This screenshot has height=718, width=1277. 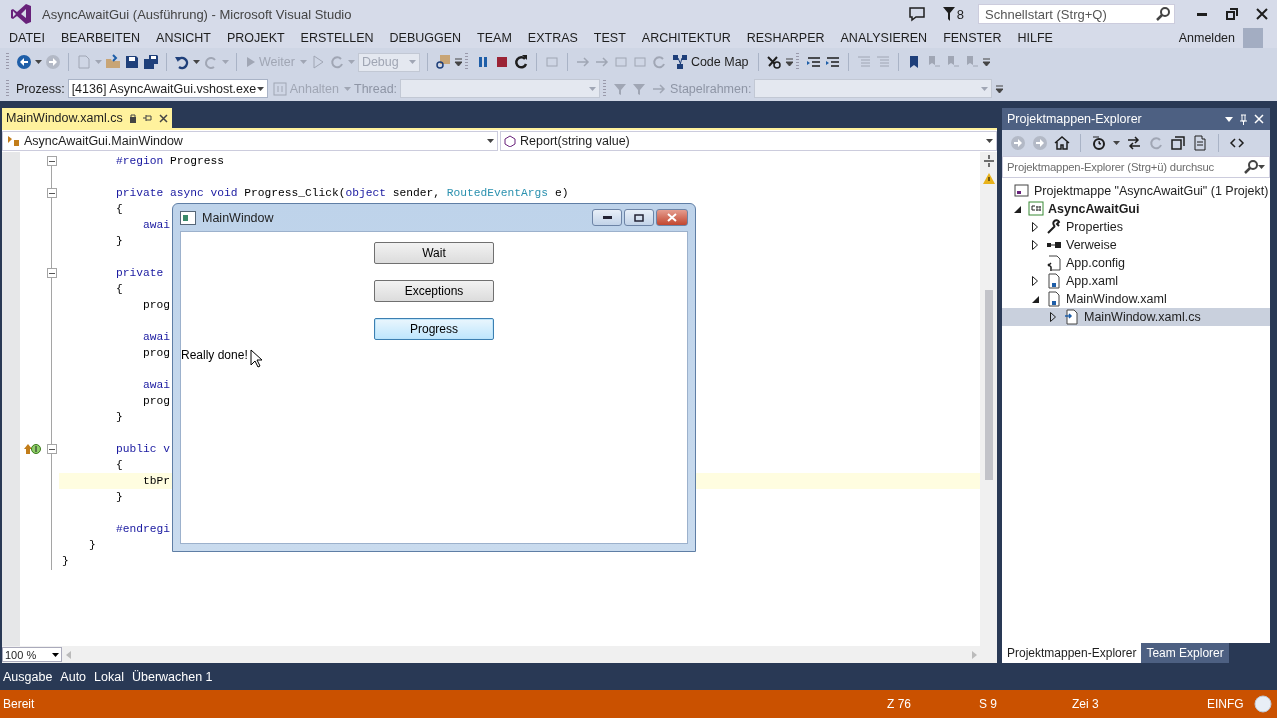 What do you see at coordinates (1062, 143) in the screenshot?
I see `home-icon` at bounding box center [1062, 143].